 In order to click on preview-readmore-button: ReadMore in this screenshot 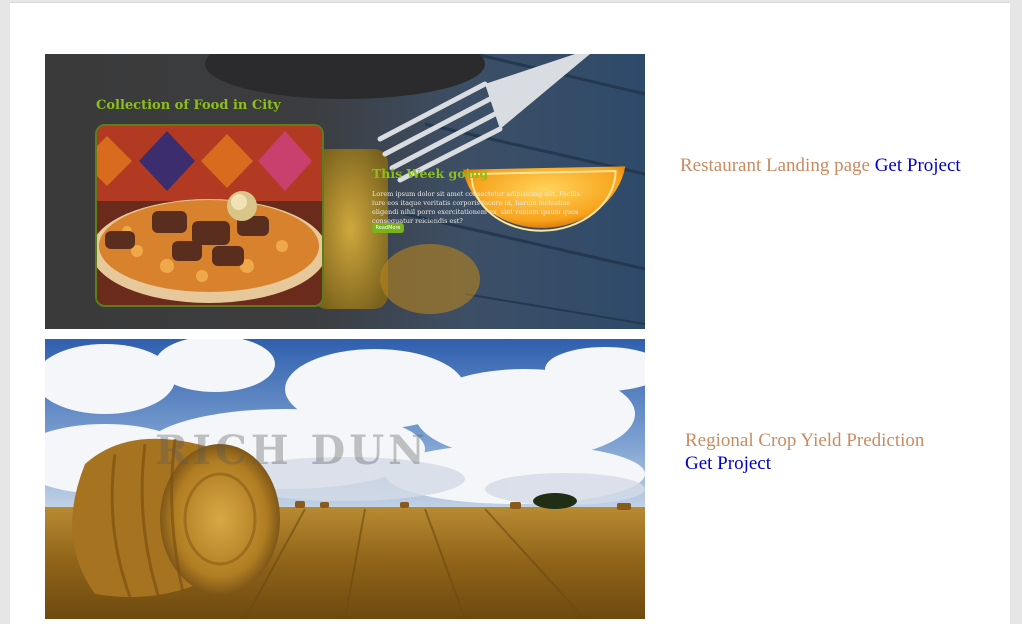, I will do `click(388, 228)`.